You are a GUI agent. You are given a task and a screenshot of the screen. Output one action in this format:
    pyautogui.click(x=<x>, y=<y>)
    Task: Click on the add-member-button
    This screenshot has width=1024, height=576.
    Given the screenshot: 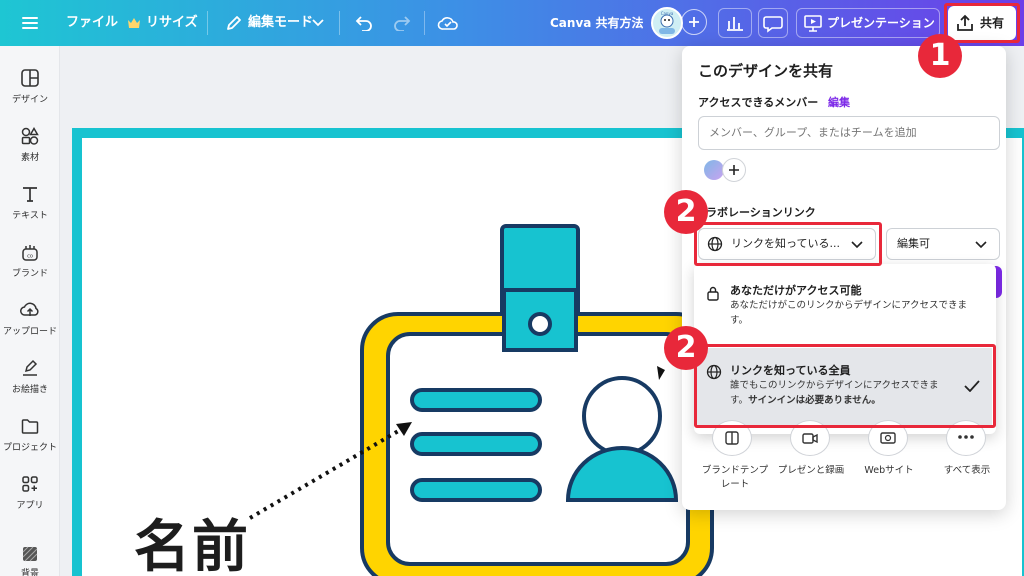 What is the action you would take?
    pyautogui.click(x=694, y=22)
    